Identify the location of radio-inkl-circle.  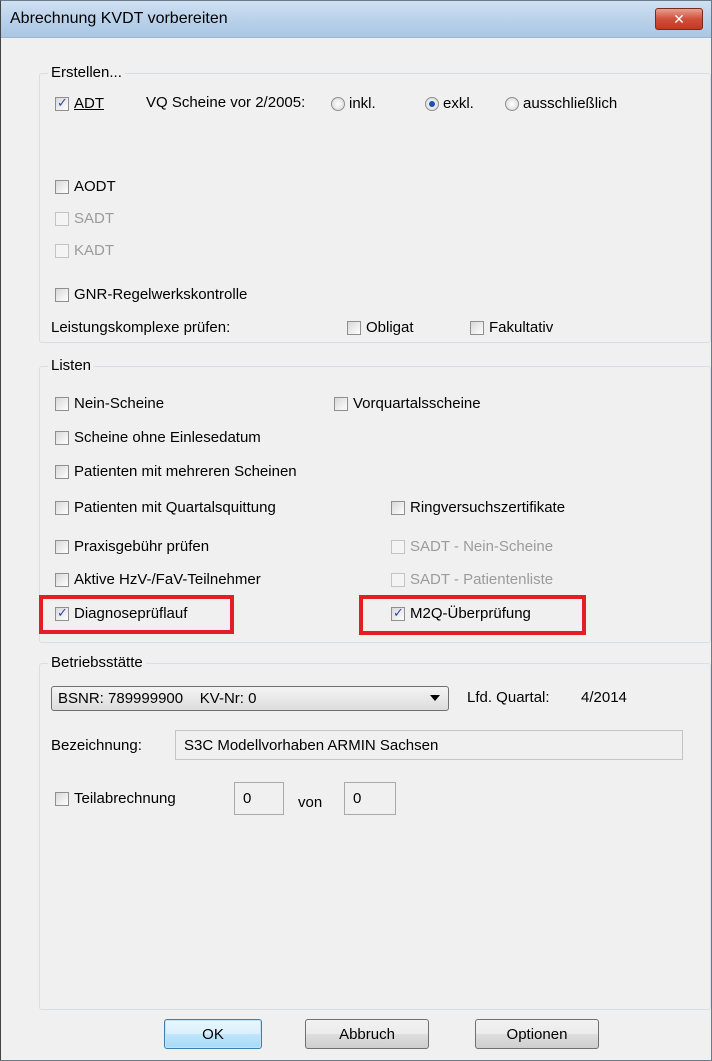
(338, 103).